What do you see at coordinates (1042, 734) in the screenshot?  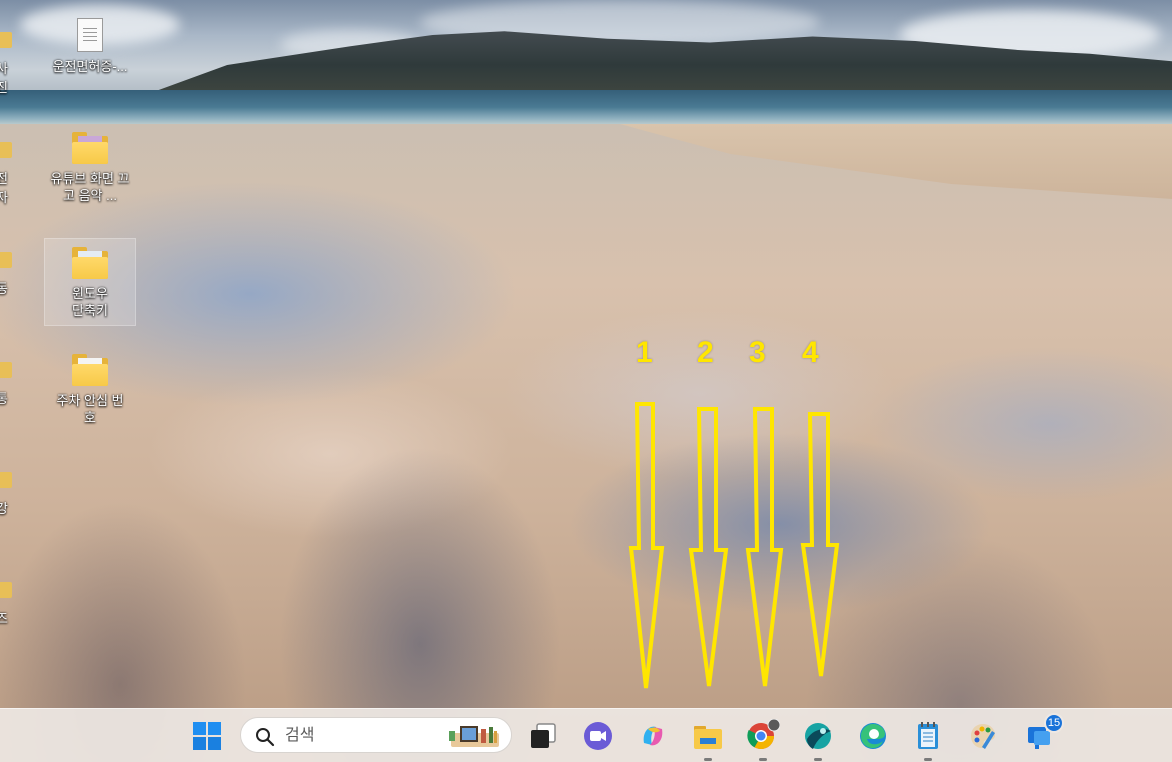 I see `blue-app-button: 15` at bounding box center [1042, 734].